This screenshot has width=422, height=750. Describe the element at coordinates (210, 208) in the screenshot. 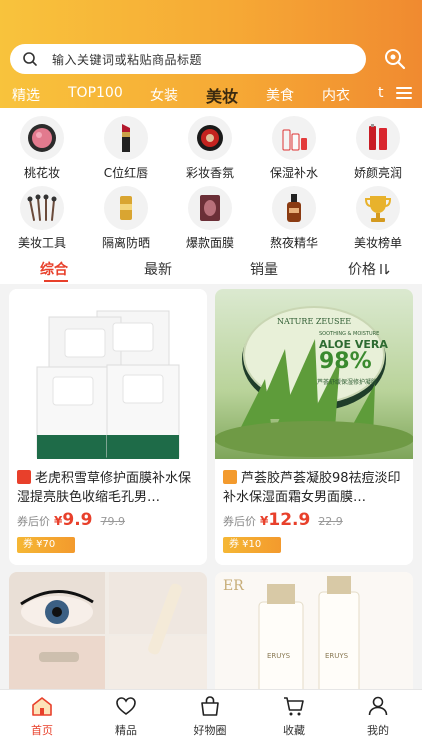

I see `face-mask-icon` at that location.